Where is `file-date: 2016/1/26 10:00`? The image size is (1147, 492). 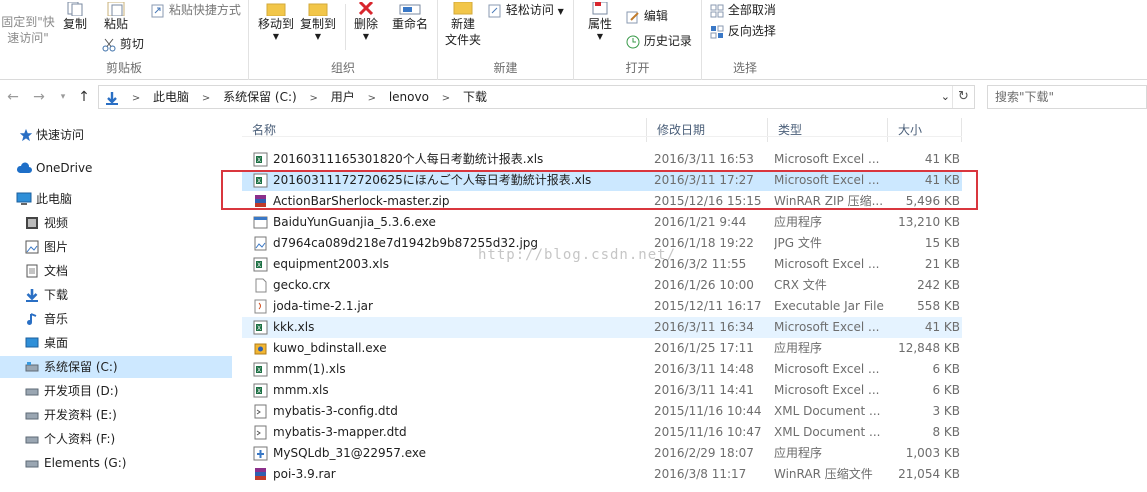
file-date: 2016/1/26 10:00 is located at coordinates (704, 285).